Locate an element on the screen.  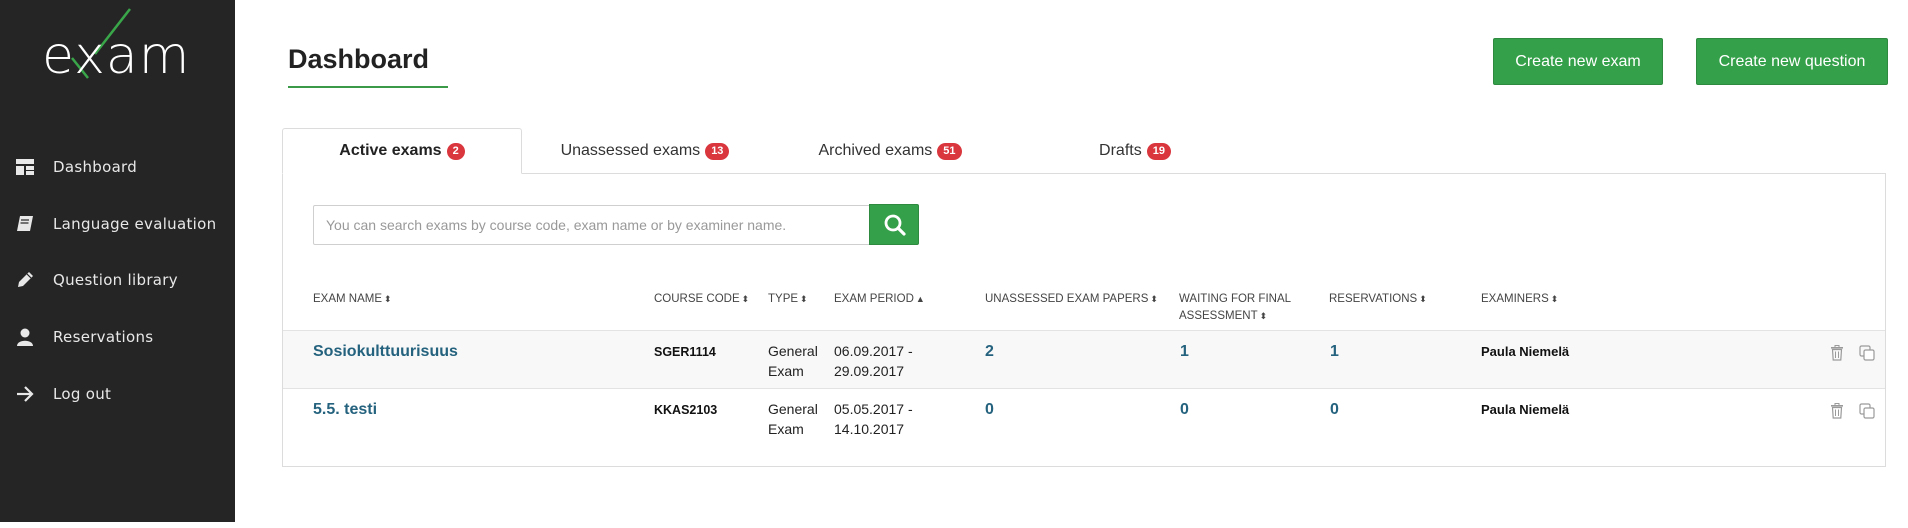
exam-period: 05.05.2017 - 14.10.2017 is located at coordinates (873, 419).